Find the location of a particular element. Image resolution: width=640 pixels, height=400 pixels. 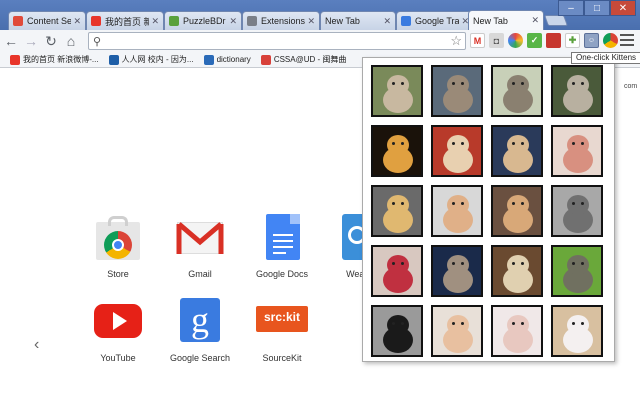

bookmark-item: dictionary is located at coordinates (227, 59).